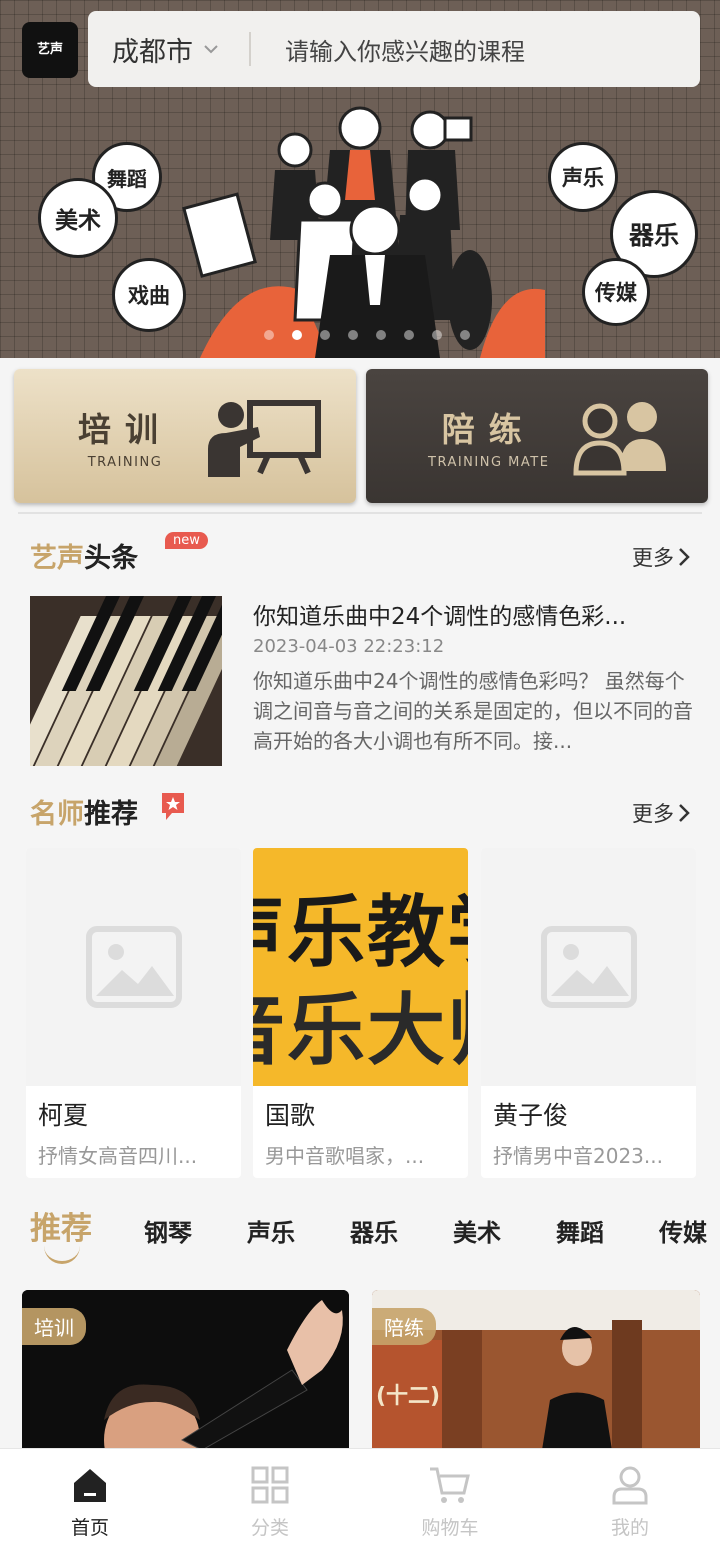  Describe the element at coordinates (250, 49) in the screenshot. I see `search-divider` at that location.